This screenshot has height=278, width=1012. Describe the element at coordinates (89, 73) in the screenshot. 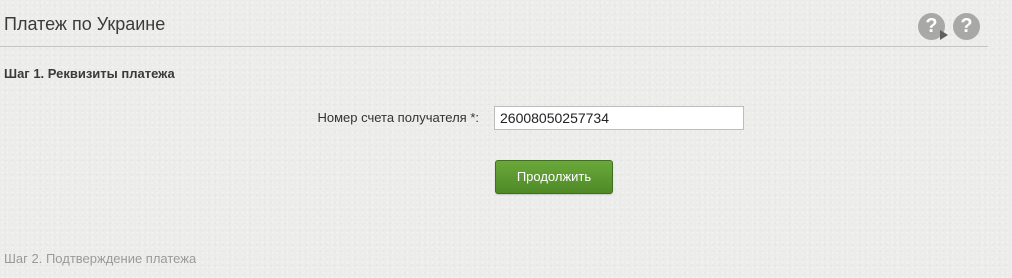

I see `step1-title: Шаг 1. Реквизиты платежа` at that location.